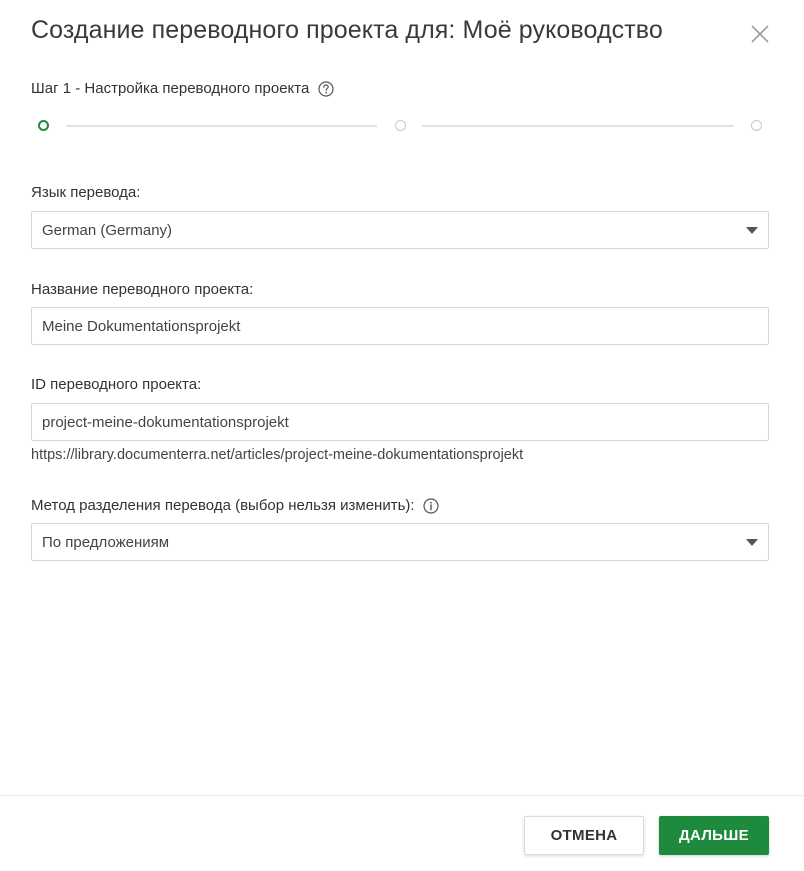  What do you see at coordinates (106, 542) in the screenshot?
I see `split-method-select-value: По предложениям` at bounding box center [106, 542].